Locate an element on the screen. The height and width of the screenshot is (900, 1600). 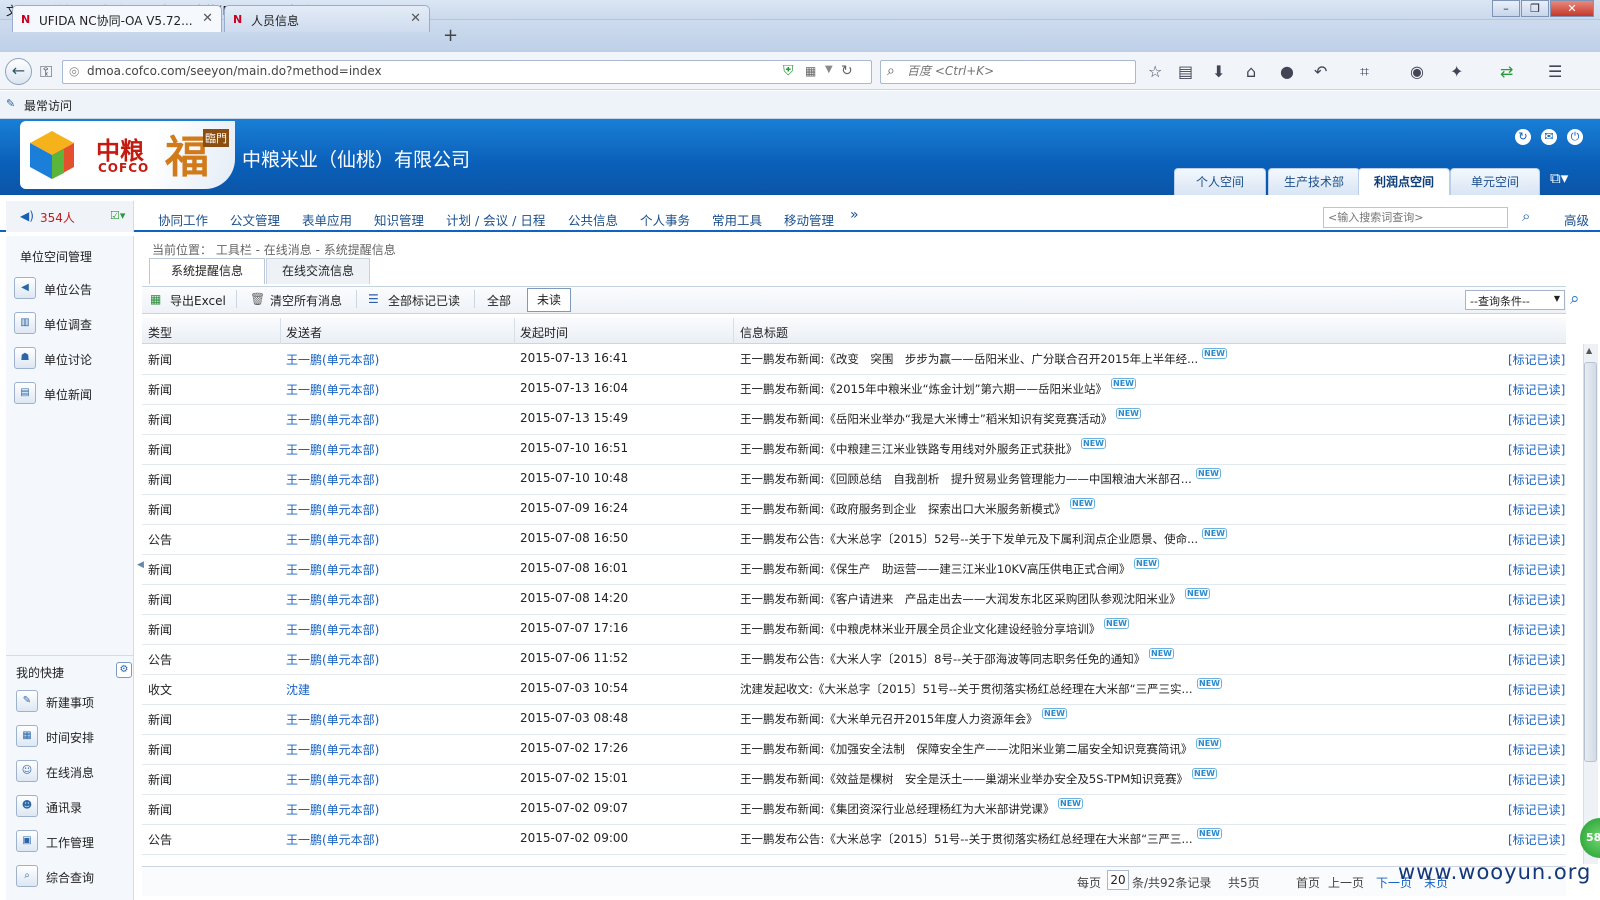
col-title: 信息标题 is located at coordinates (764, 332).